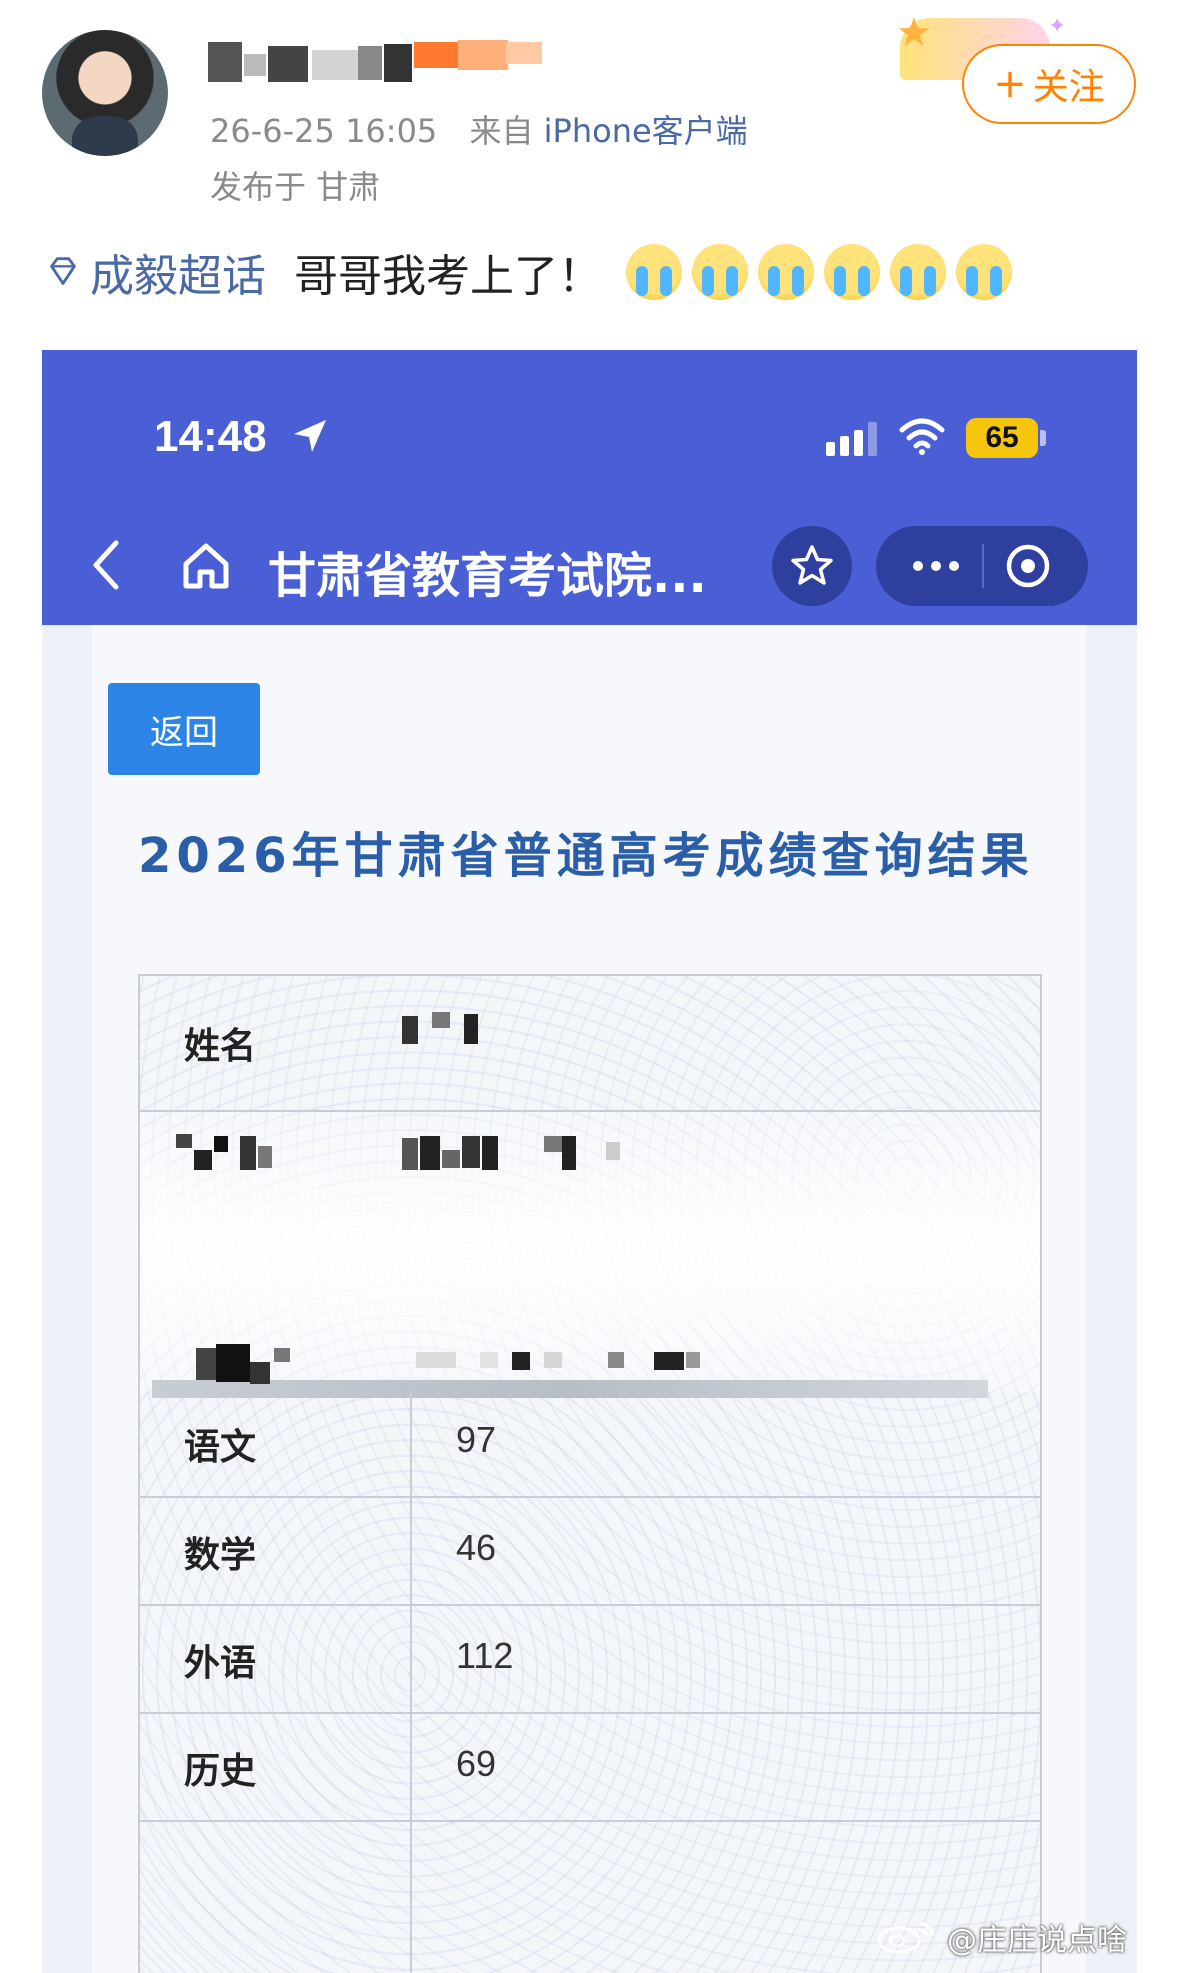 Image resolution: width=1179 pixels, height=1973 pixels. I want to click on capsule-divider, so click(983, 566).